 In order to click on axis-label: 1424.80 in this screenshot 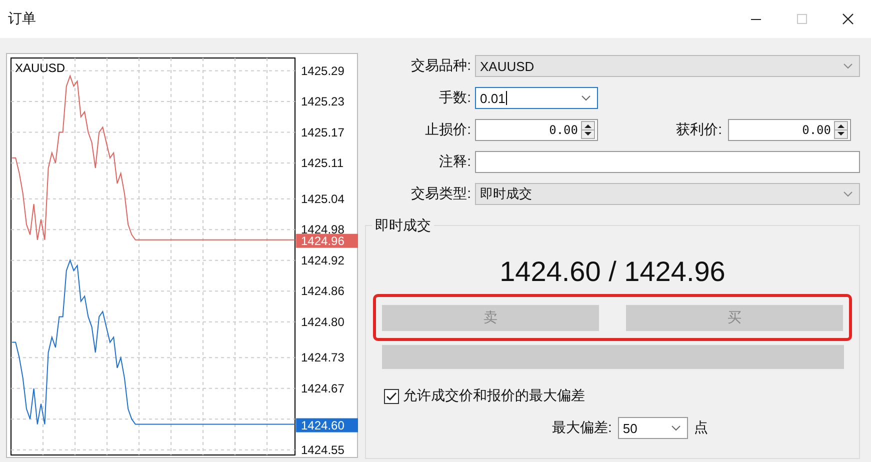, I will do `click(322, 321)`.